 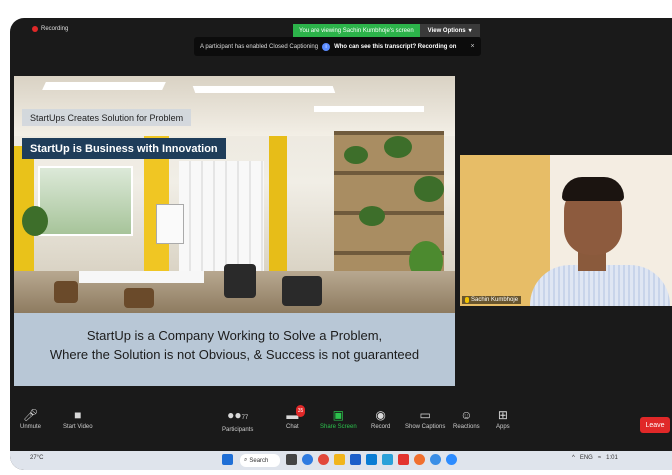 I want to click on recording-dot-icon, so click(x=35, y=29).